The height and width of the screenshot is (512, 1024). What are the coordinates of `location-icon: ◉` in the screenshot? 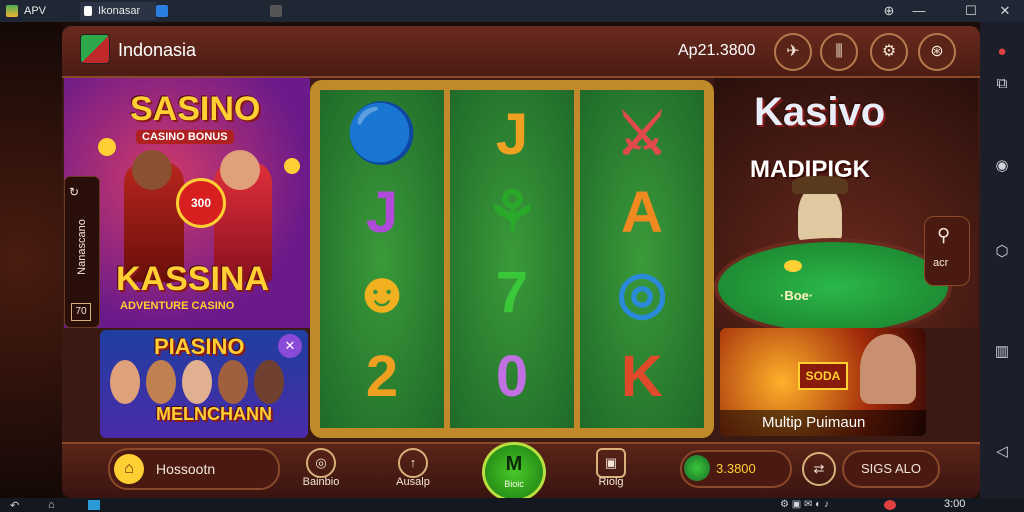 It's located at (1002, 166).